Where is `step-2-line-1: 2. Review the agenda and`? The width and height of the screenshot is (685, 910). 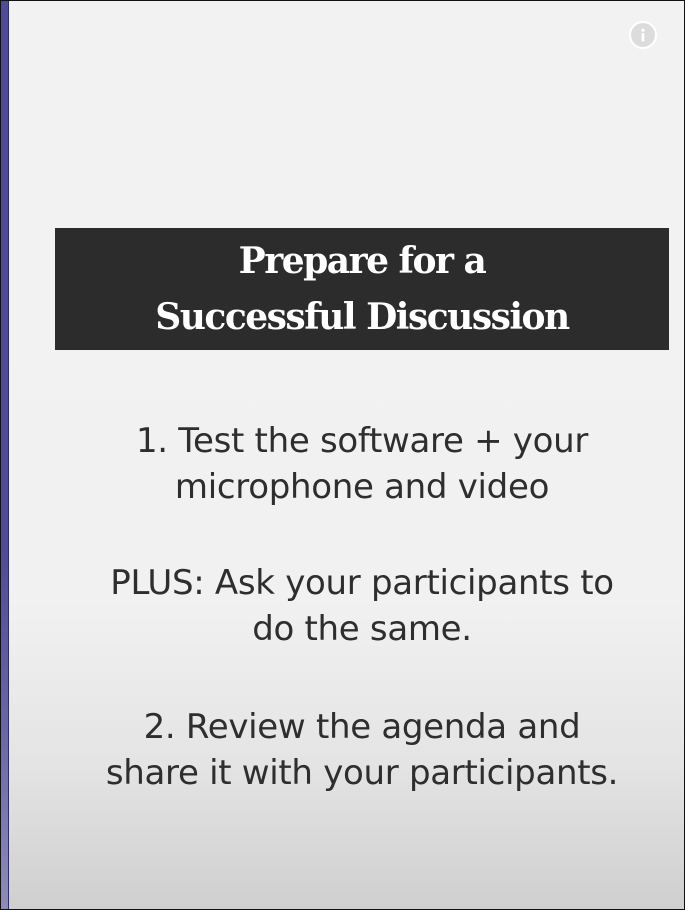 step-2-line-1: 2. Review the agenda and is located at coordinates (362, 727).